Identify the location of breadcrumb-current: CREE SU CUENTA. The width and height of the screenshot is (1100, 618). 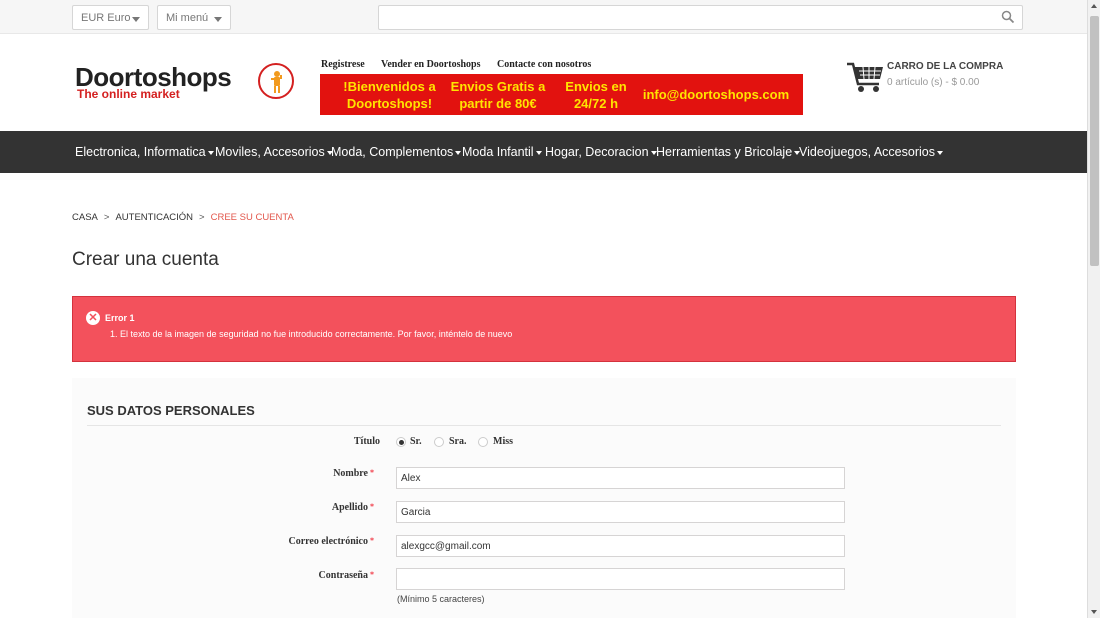
(252, 217).